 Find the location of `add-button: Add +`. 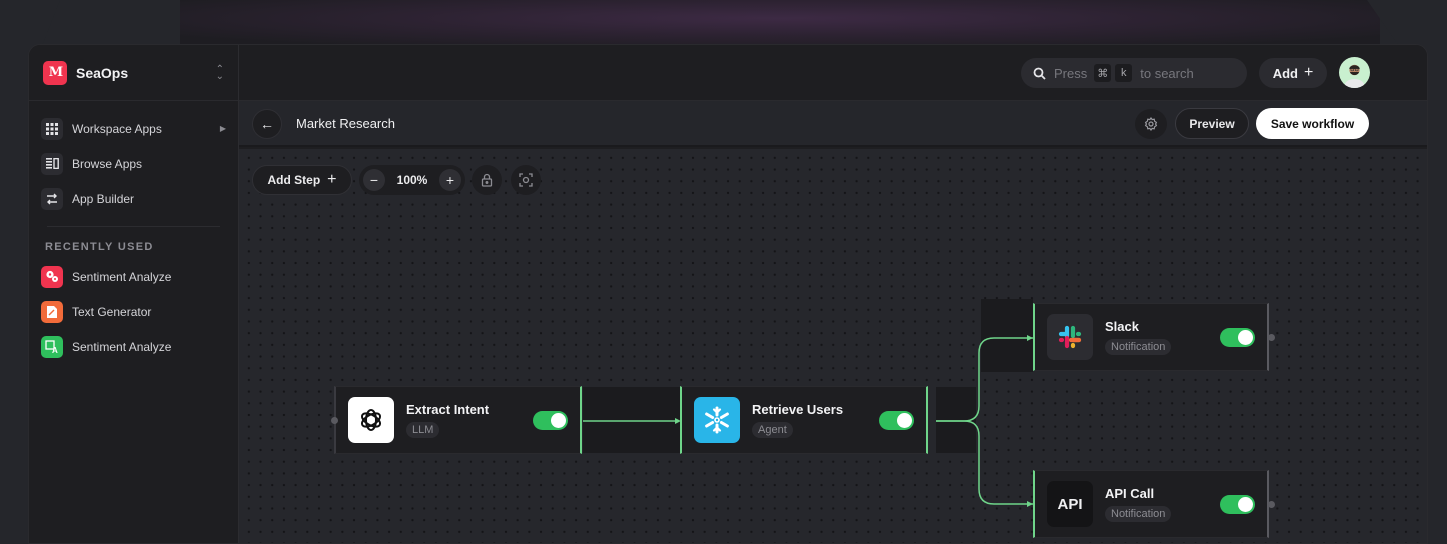

add-button: Add + is located at coordinates (1293, 73).